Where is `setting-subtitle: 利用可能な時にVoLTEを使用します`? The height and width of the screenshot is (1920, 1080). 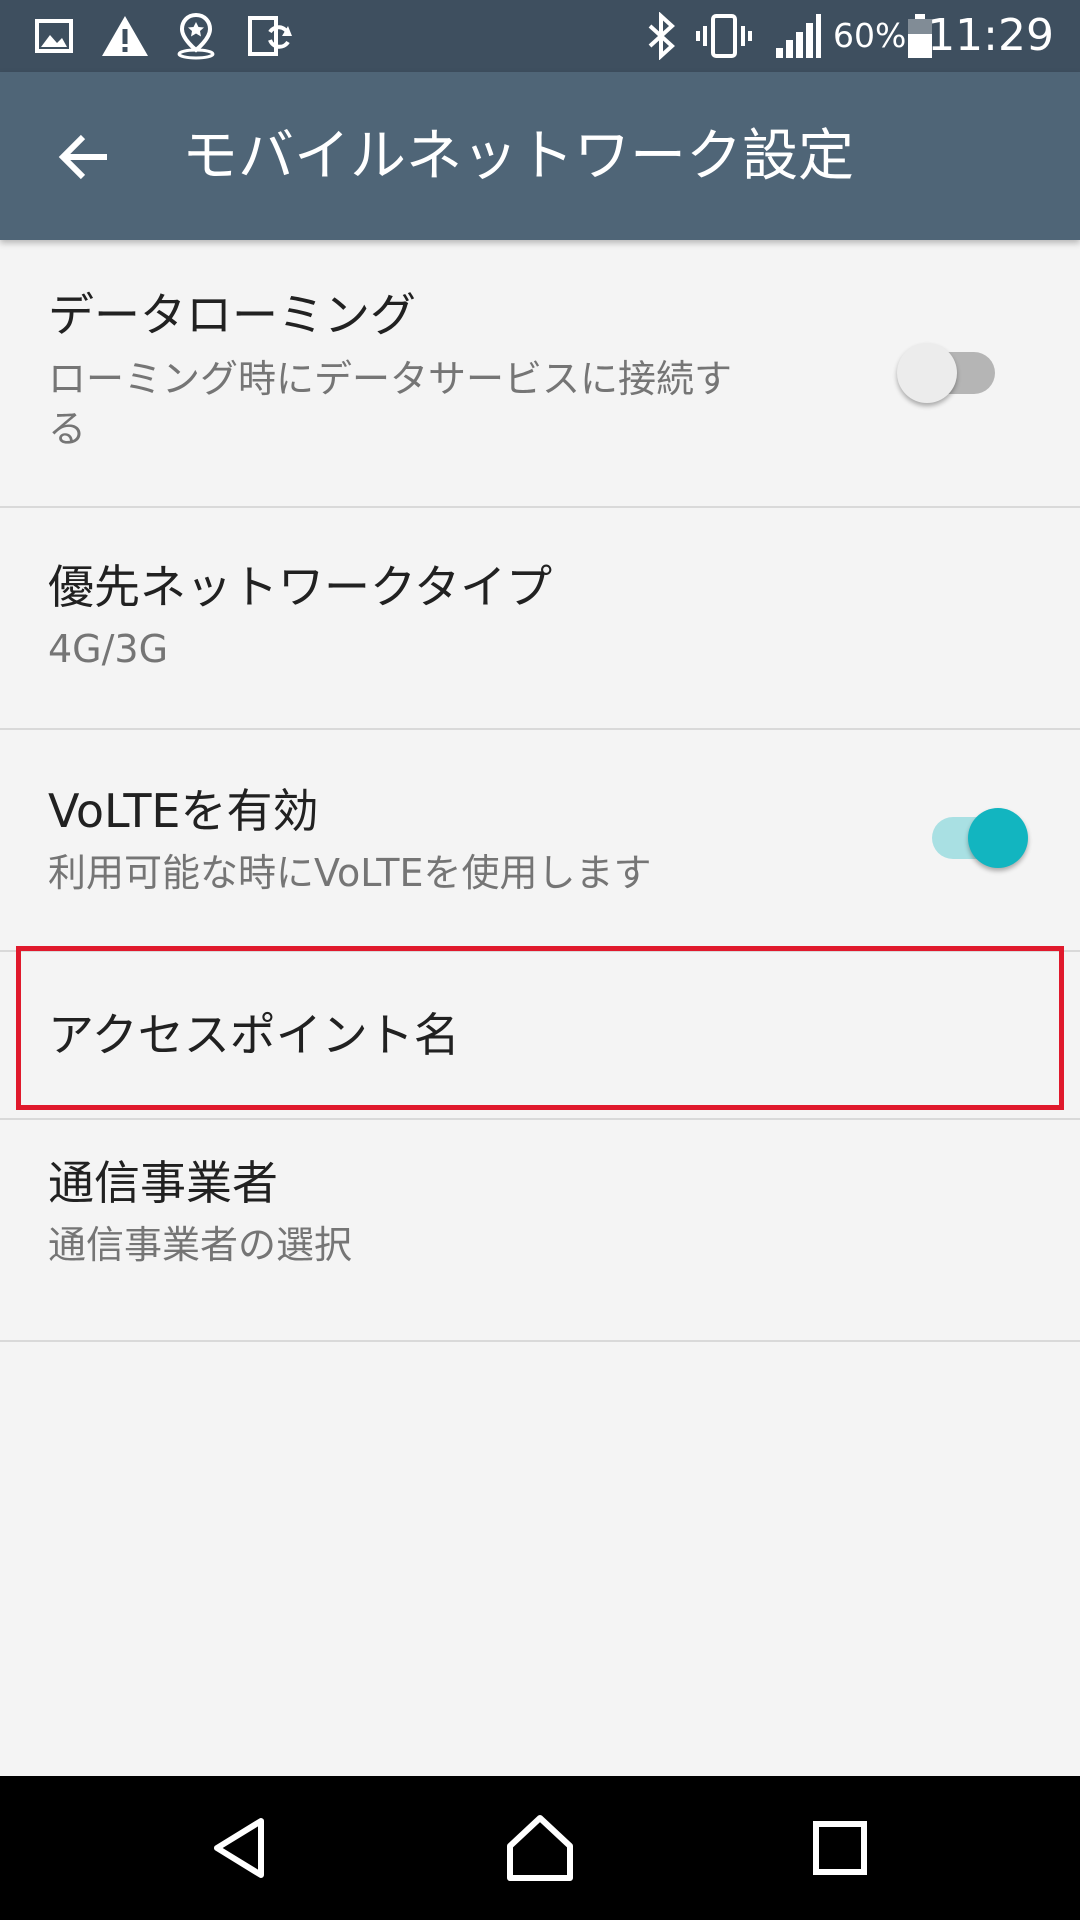 setting-subtitle: 利用可能な時にVoLTEを使用します is located at coordinates (350, 873).